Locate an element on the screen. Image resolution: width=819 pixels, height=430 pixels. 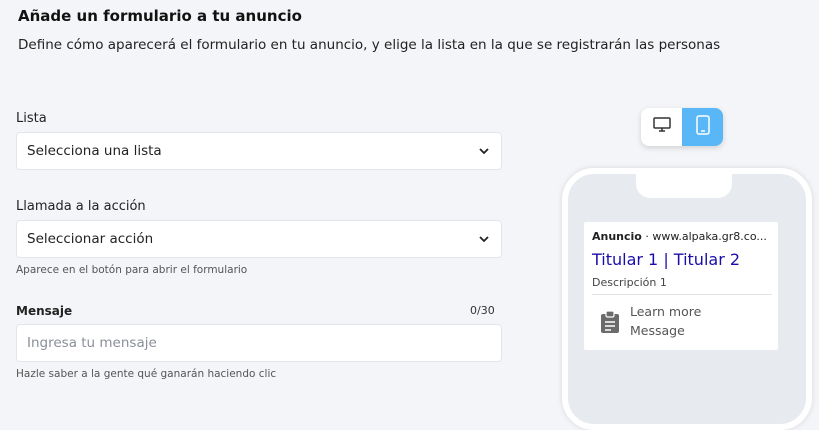
list-select-value: Selecciona una lista is located at coordinates (94, 151).